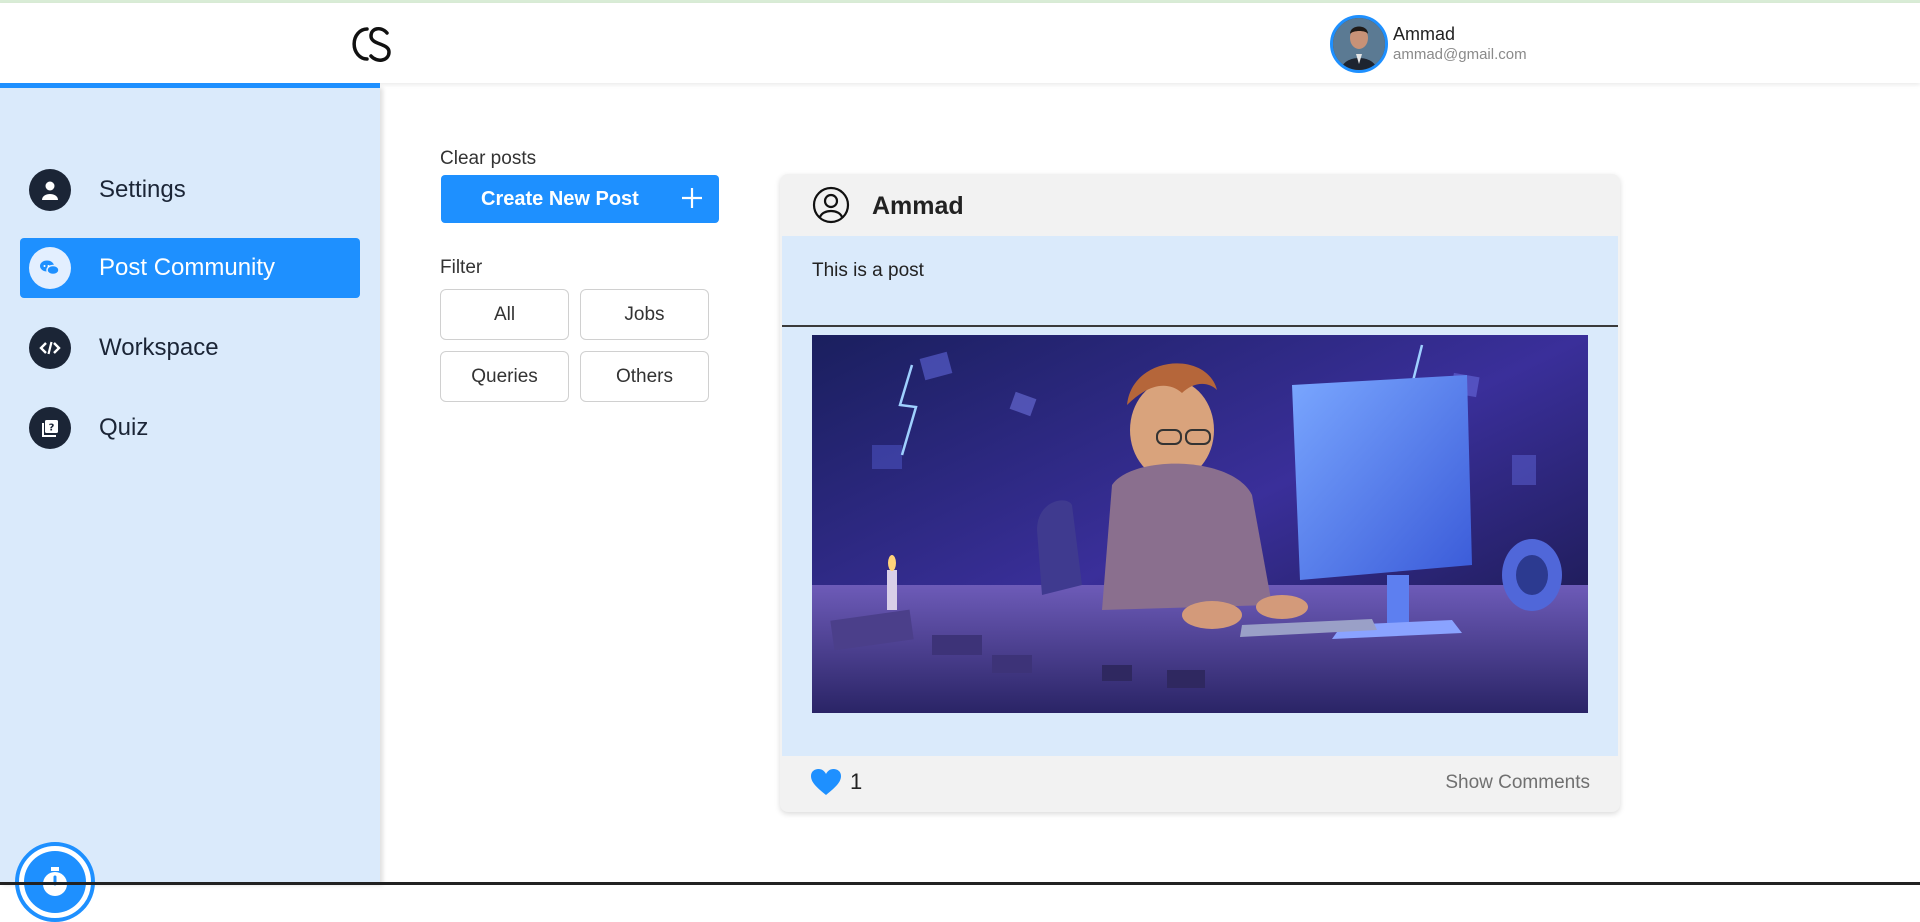 This screenshot has height=922, width=1920. What do you see at coordinates (826, 782) in the screenshot?
I see `heart-icon` at bounding box center [826, 782].